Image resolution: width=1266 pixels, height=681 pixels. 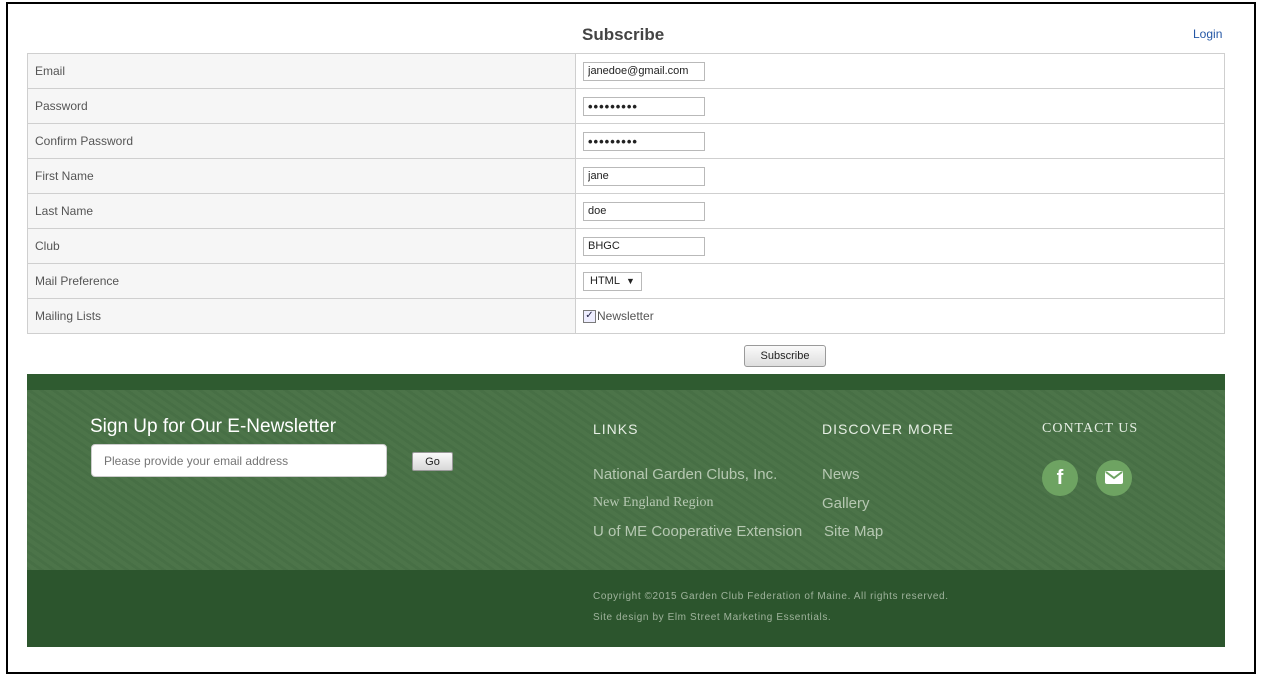 I want to click on first-name-field, so click(x=644, y=176).